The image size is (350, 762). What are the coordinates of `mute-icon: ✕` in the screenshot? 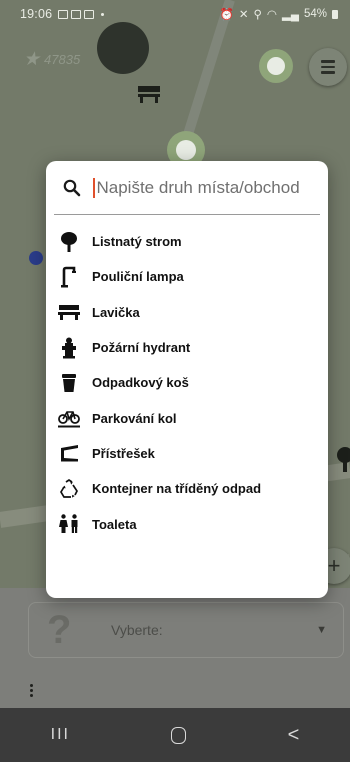 It's located at (243, 15).